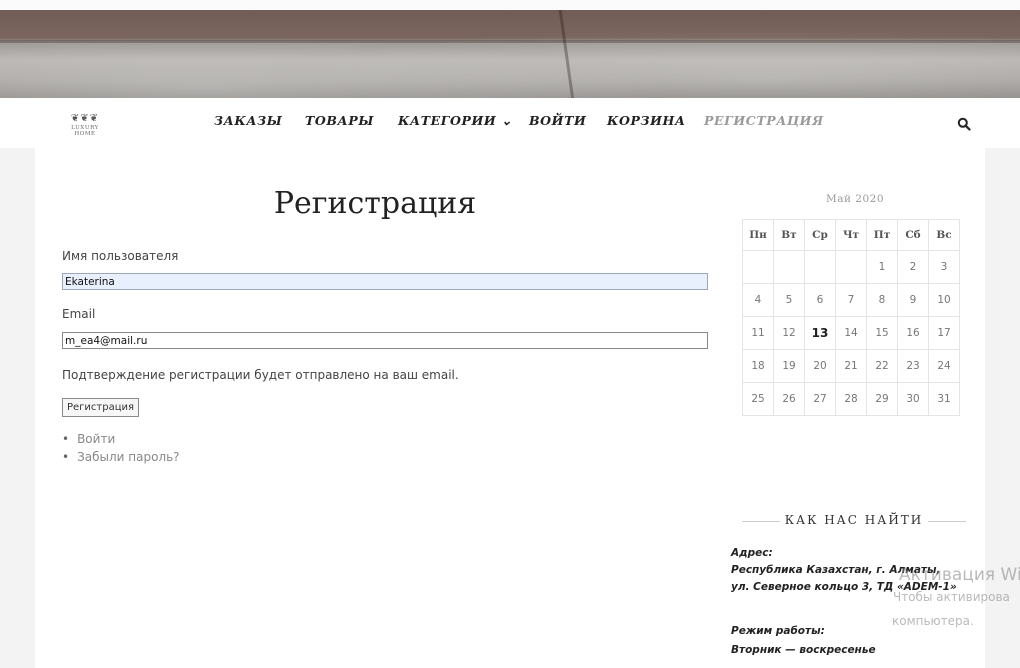 The height and width of the screenshot is (668, 1020). I want to click on calendar-day: 18, so click(758, 366).